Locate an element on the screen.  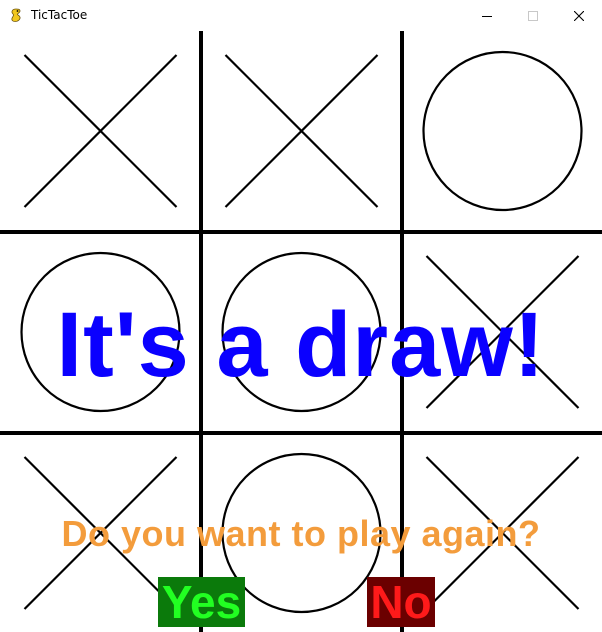
no-button: No is located at coordinates (401, 602).